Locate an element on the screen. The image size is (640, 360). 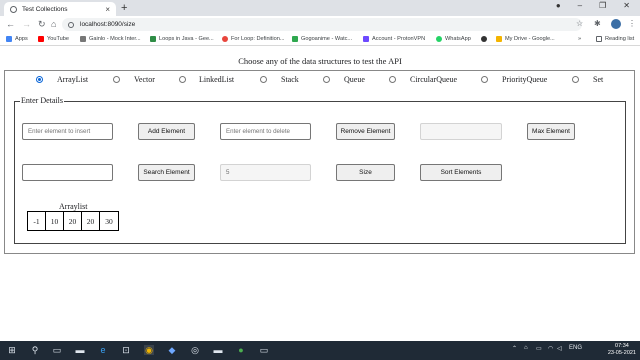
terminal-icon: ▭ is located at coordinates (264, 350).